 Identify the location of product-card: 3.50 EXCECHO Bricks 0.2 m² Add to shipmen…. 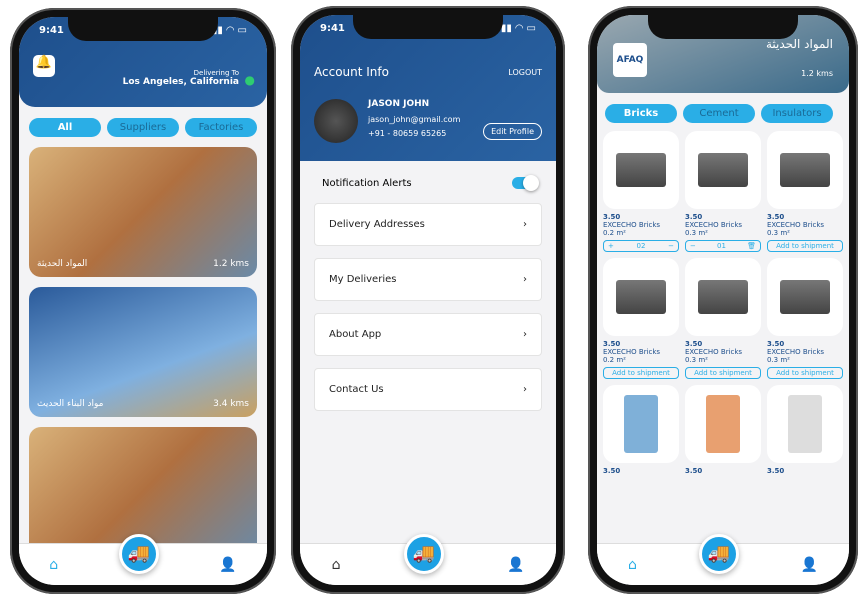
(641, 318).